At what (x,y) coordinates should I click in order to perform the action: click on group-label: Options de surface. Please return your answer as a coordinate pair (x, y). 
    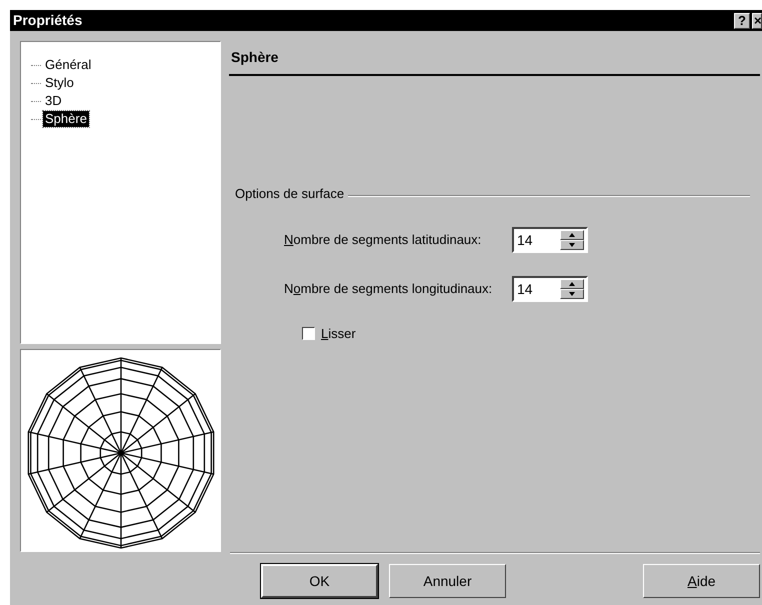
    Looking at the image, I should click on (289, 194).